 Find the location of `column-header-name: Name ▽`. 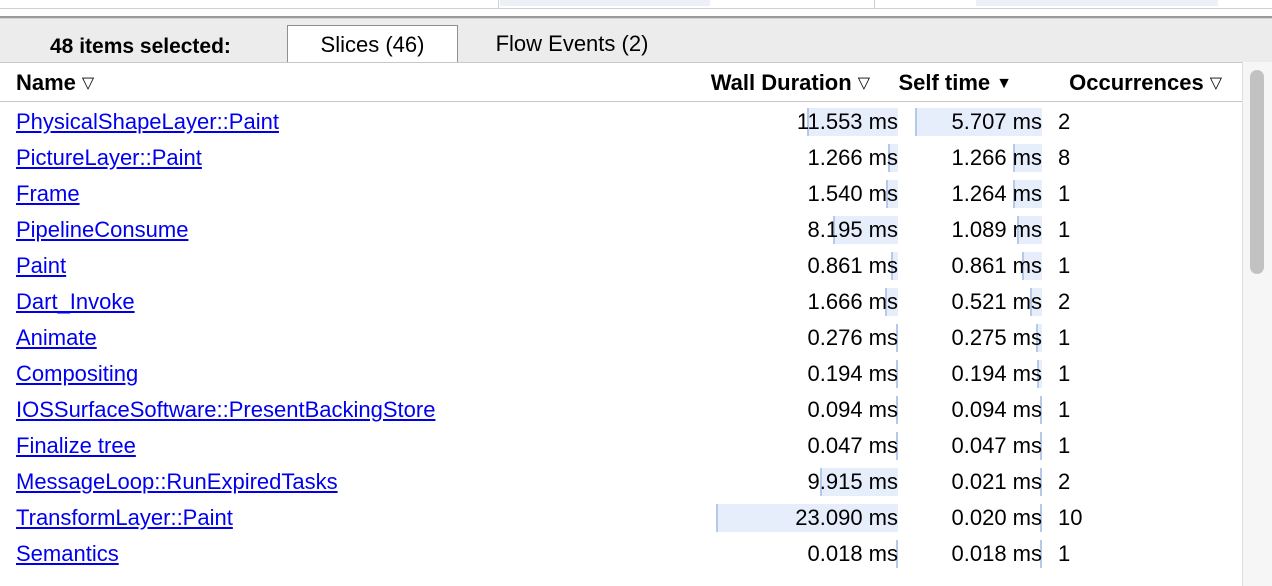

column-header-name: Name ▽ is located at coordinates (55, 83).